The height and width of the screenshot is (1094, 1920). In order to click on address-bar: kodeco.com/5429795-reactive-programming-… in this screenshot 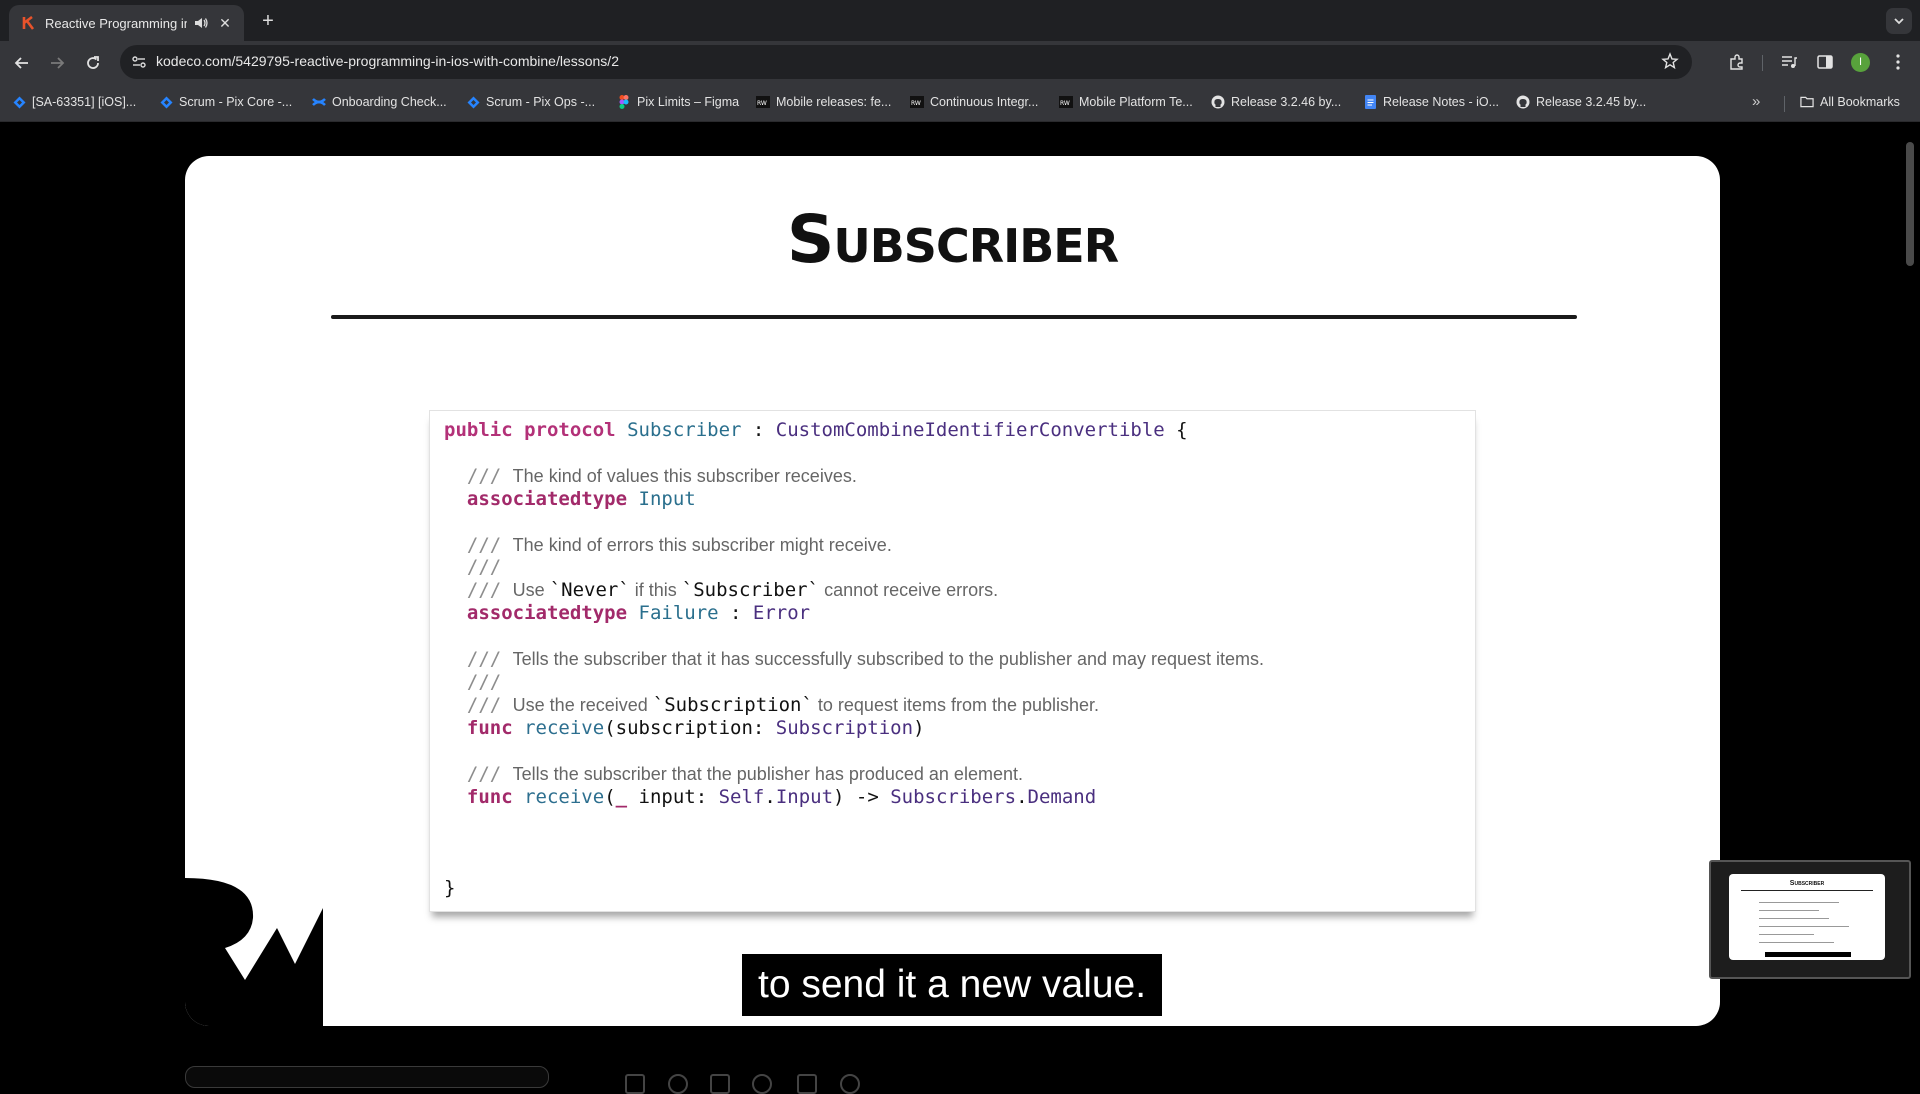, I will do `click(906, 62)`.